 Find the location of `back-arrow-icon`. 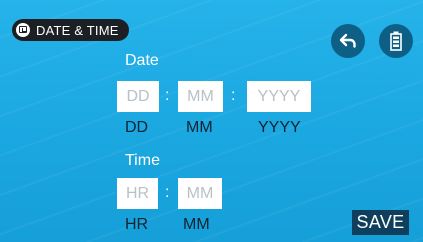

back-arrow-icon is located at coordinates (347, 40).